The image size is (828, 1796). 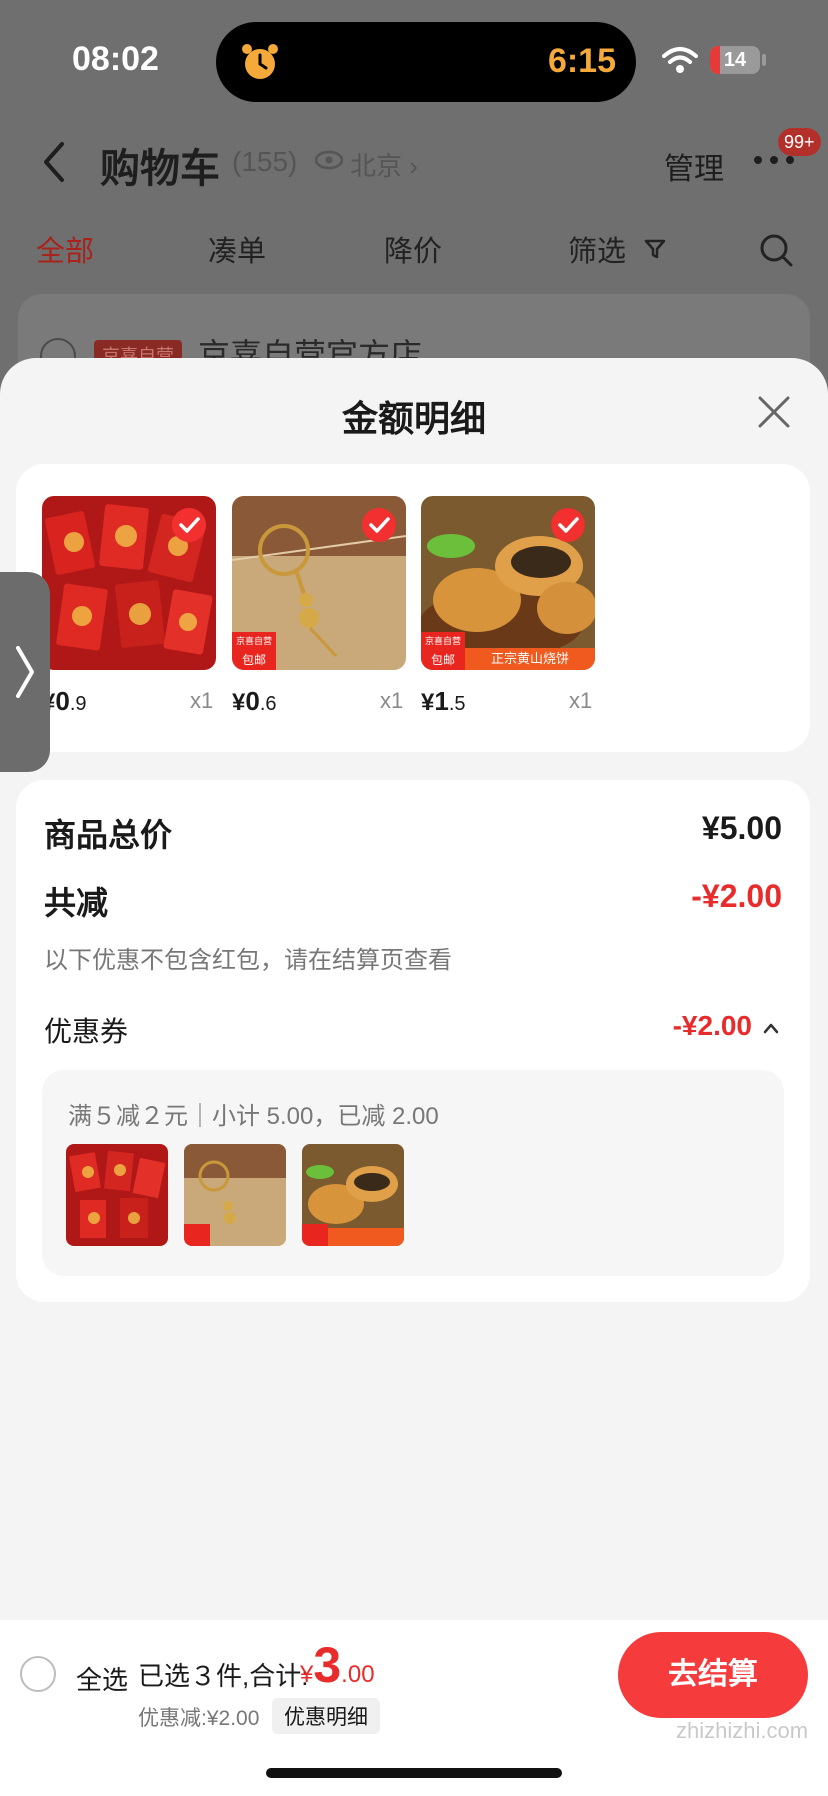 I want to click on filter-icon, so click(x=655, y=249).